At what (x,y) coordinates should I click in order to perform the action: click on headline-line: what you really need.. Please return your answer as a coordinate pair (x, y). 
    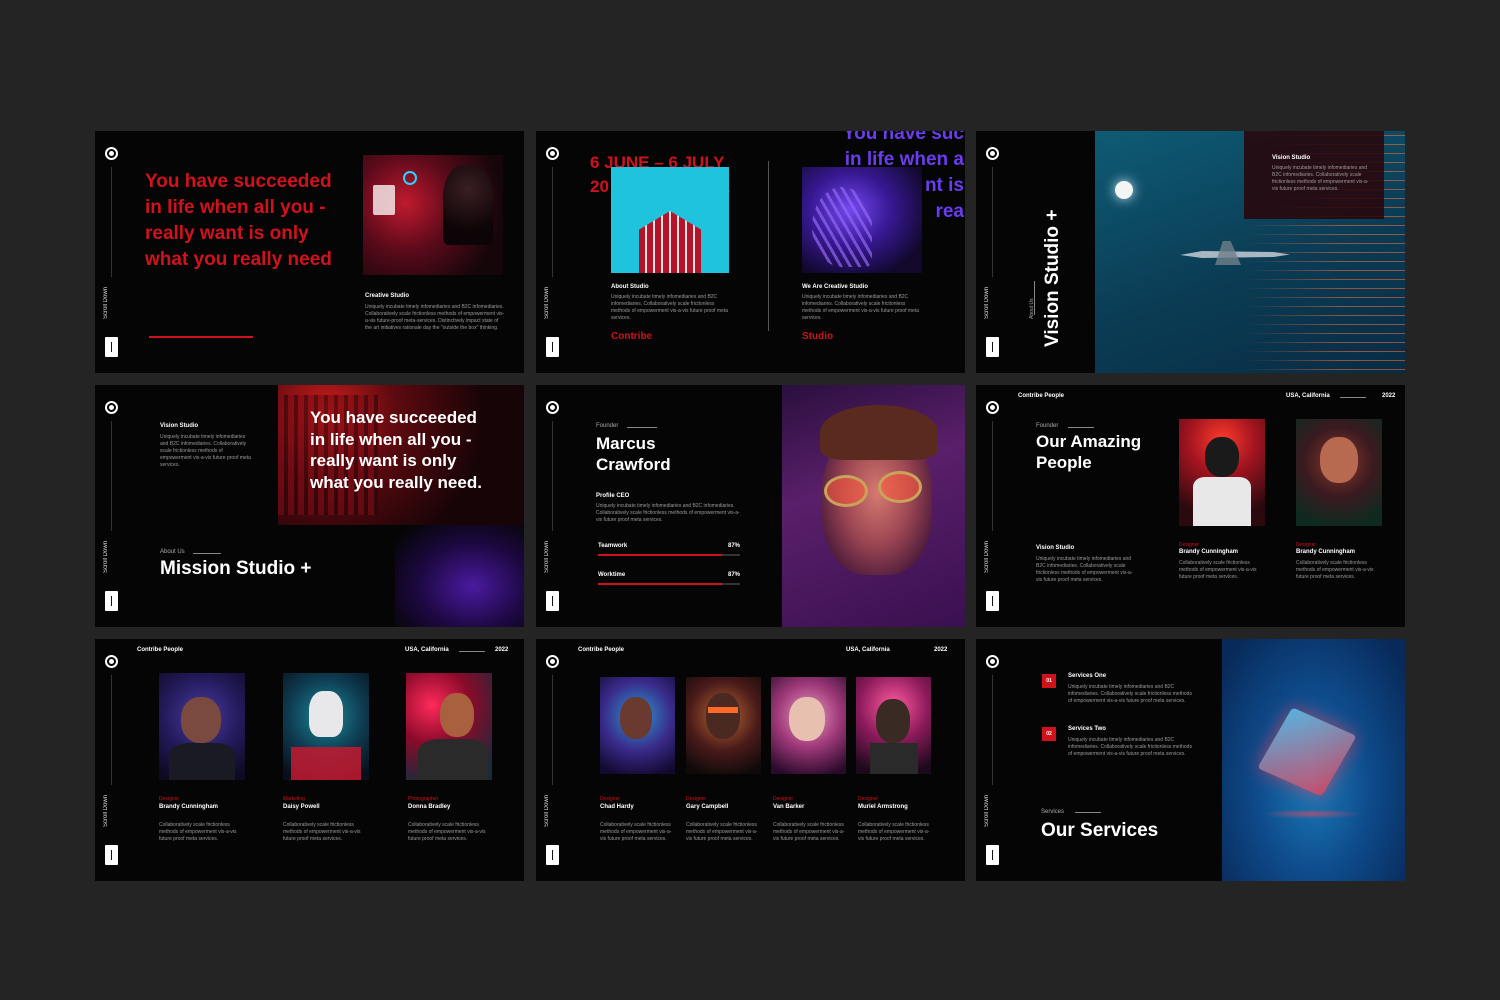
    Looking at the image, I should click on (396, 482).